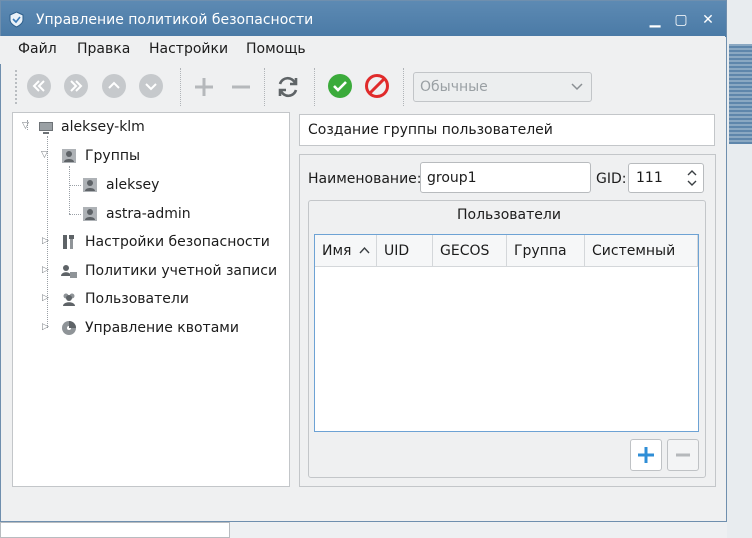 Image resolution: width=752 pixels, height=538 pixels. What do you see at coordinates (502, 87) in the screenshot?
I see `mode-combobox: Обычные` at bounding box center [502, 87].